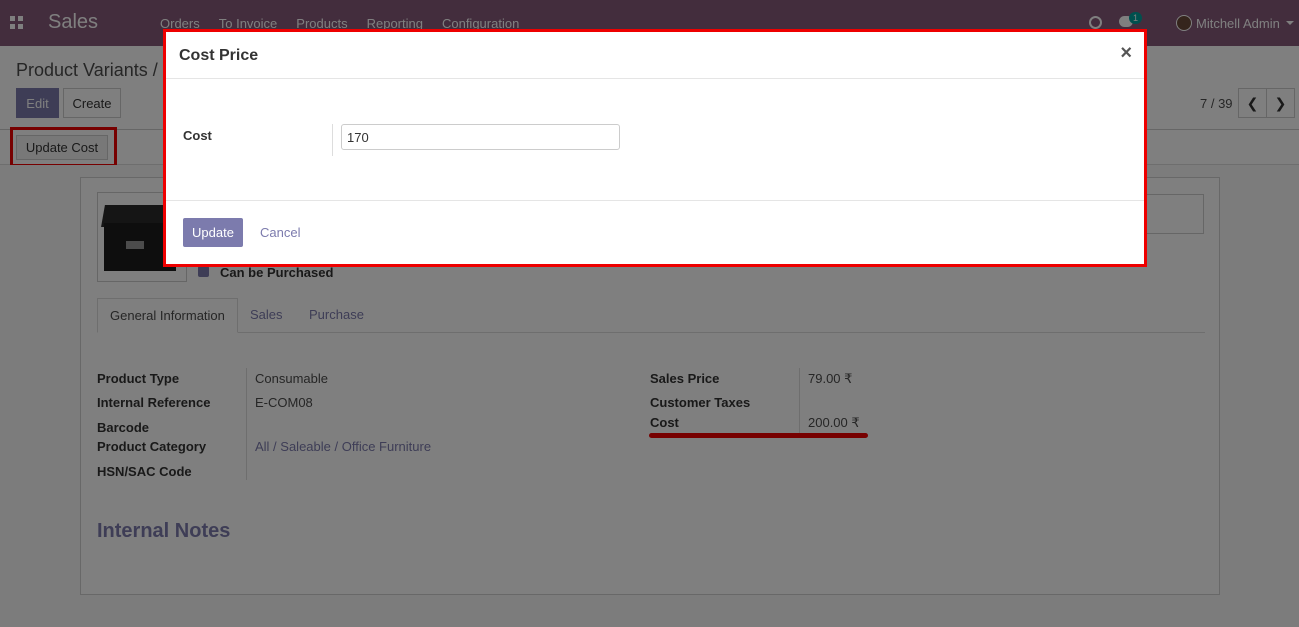 The width and height of the screenshot is (1299, 627). I want to click on update-button: Update, so click(213, 232).